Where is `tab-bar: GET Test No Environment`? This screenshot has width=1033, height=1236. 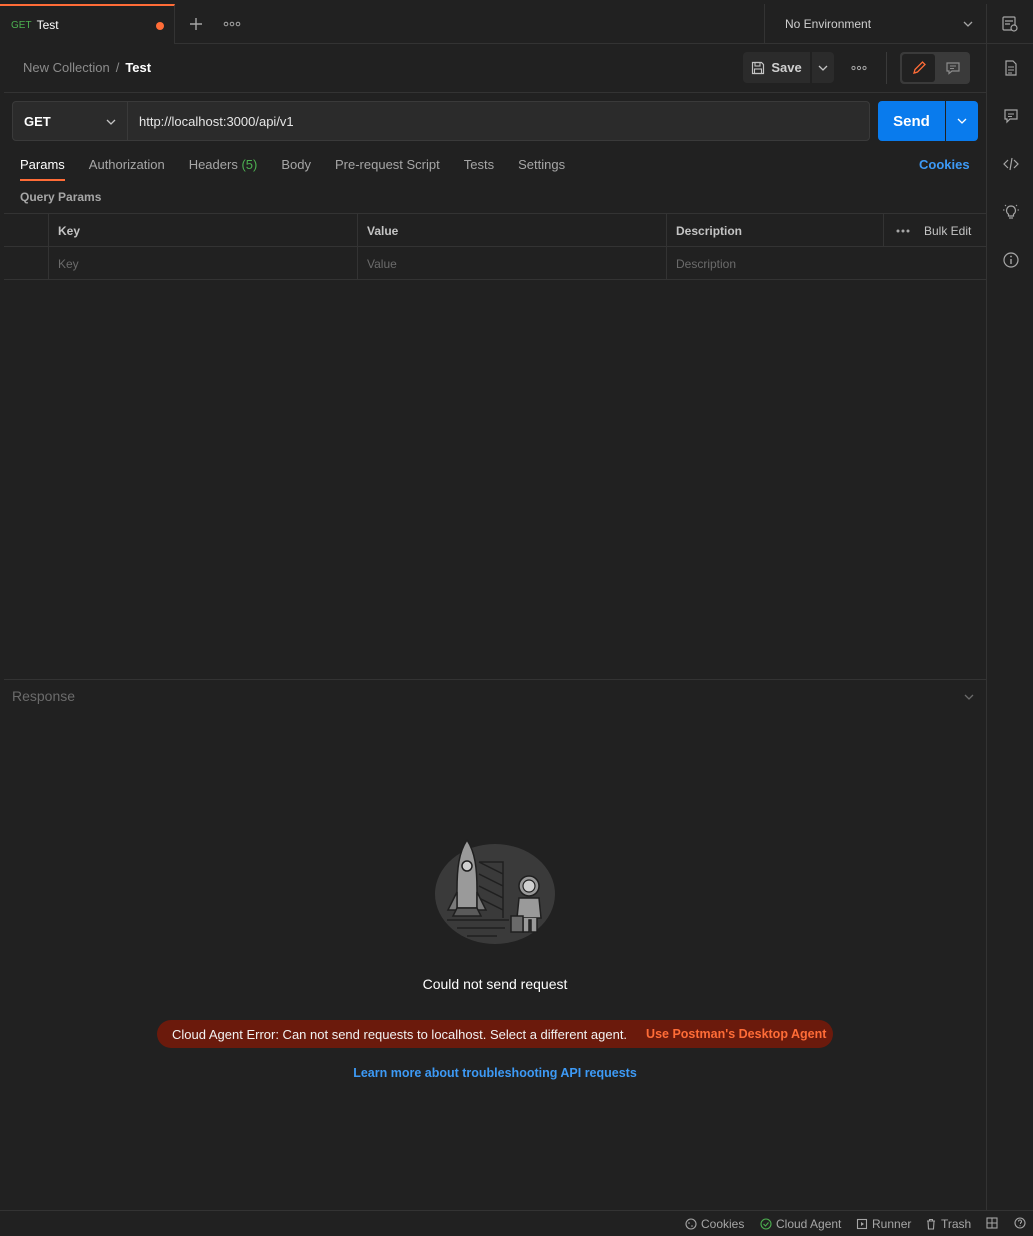
tab-bar: GET Test No Environment is located at coordinates (516, 22).